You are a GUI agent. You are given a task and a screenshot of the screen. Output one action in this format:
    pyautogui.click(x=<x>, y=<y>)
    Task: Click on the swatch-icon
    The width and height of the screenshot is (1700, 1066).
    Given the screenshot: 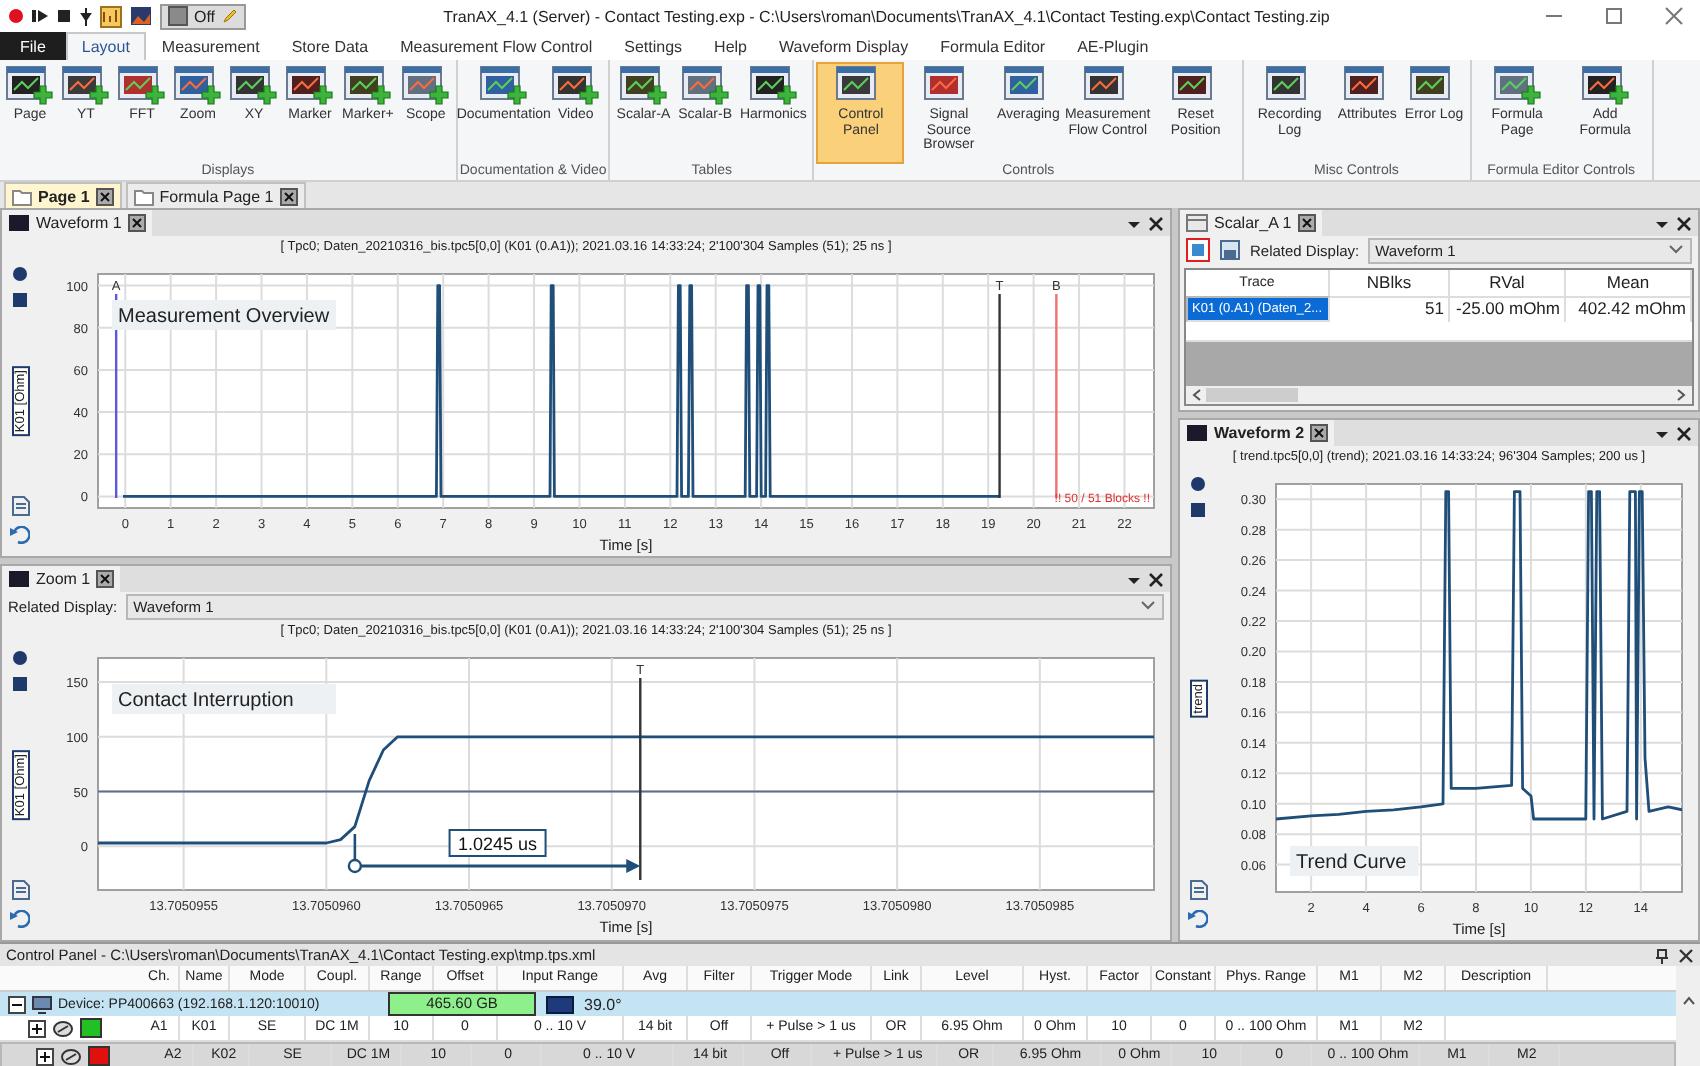 What is the action you would take?
    pyautogui.click(x=178, y=16)
    